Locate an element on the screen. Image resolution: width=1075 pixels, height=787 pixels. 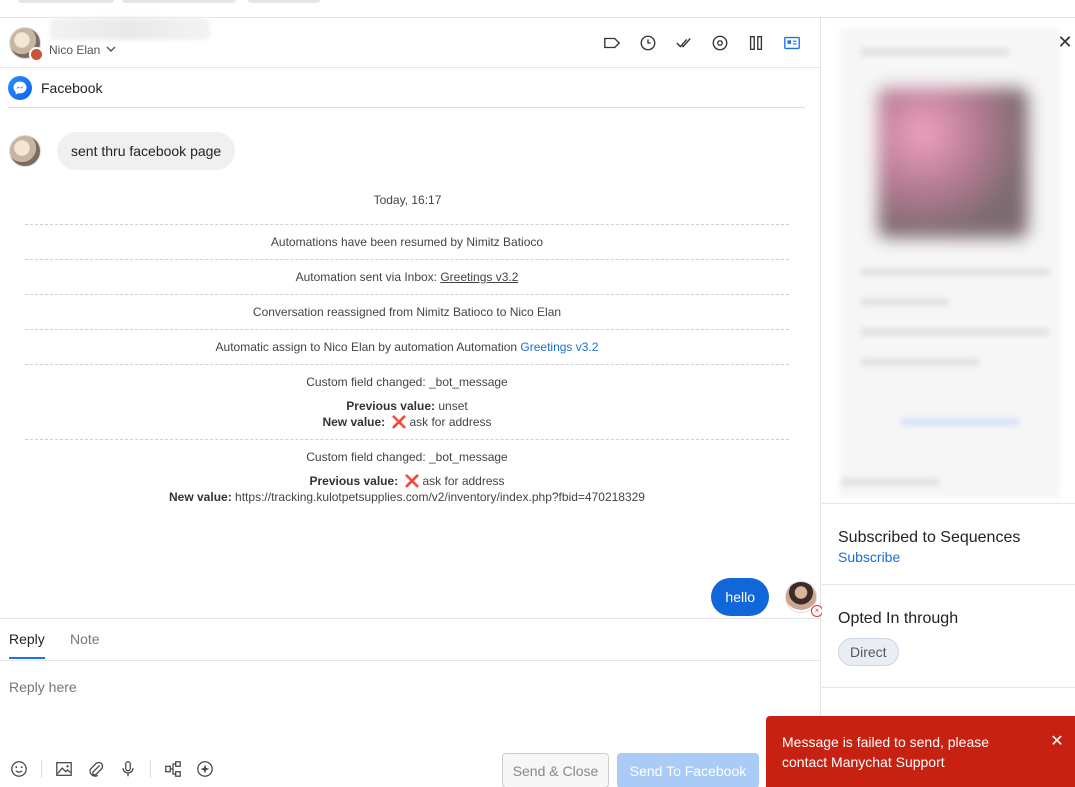
send-to-facebook-button: Send To Facebook is located at coordinates (688, 770).